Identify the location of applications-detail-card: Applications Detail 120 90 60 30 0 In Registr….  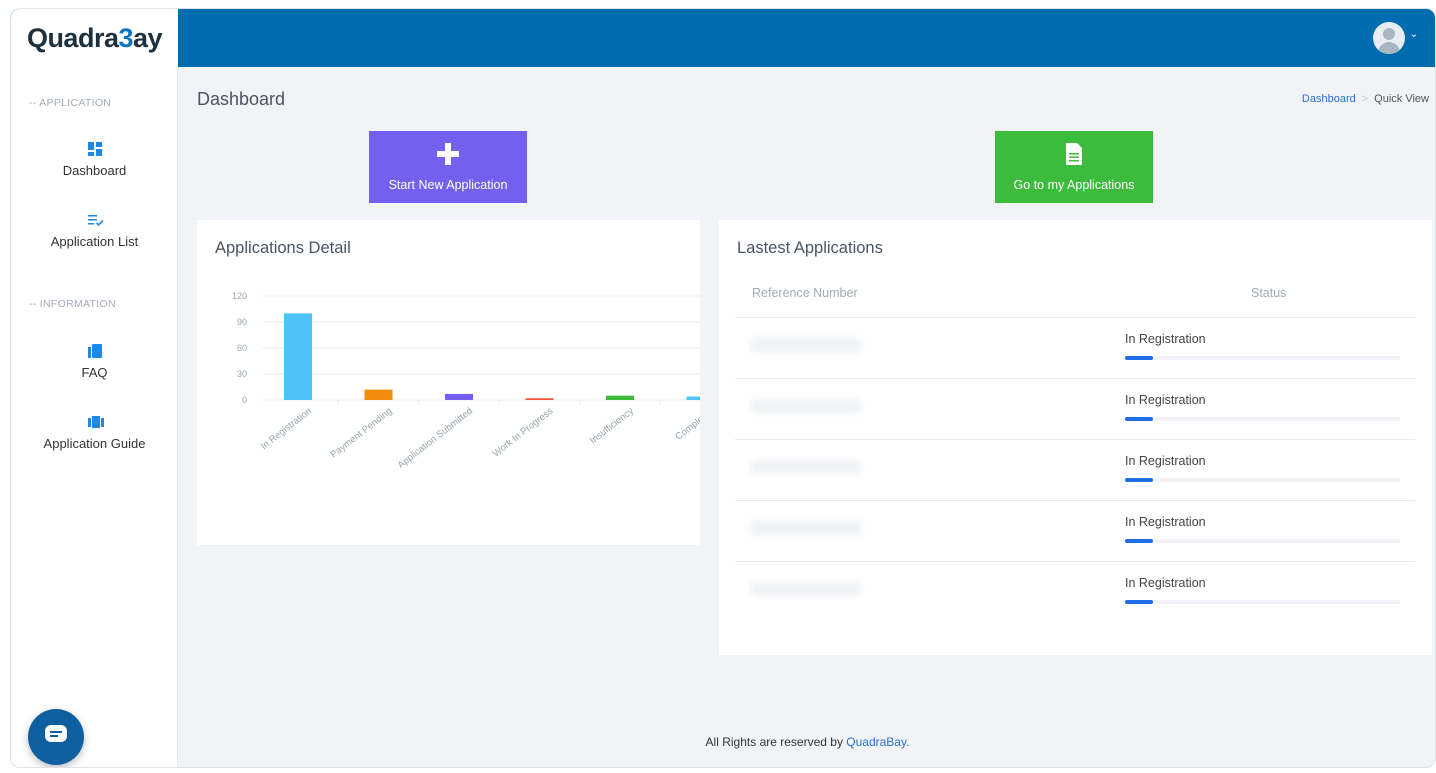
(448, 382).